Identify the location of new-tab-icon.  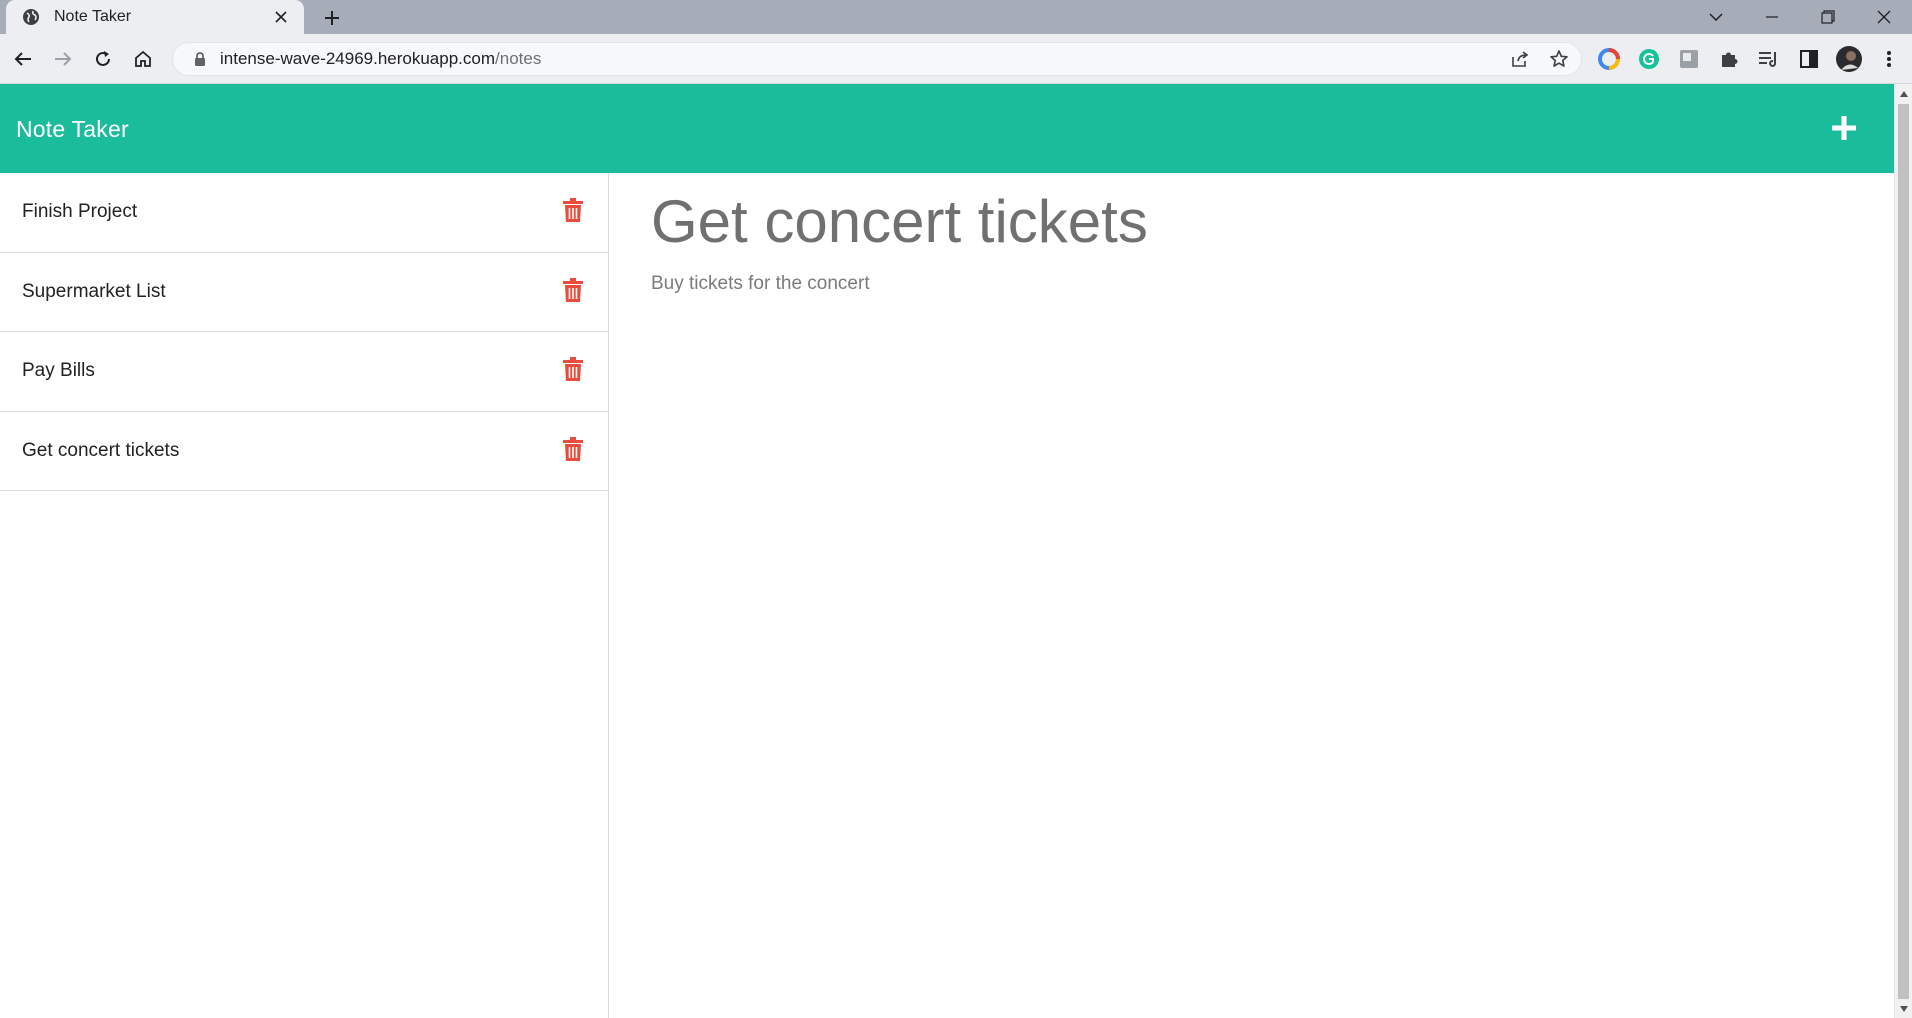
(332, 18).